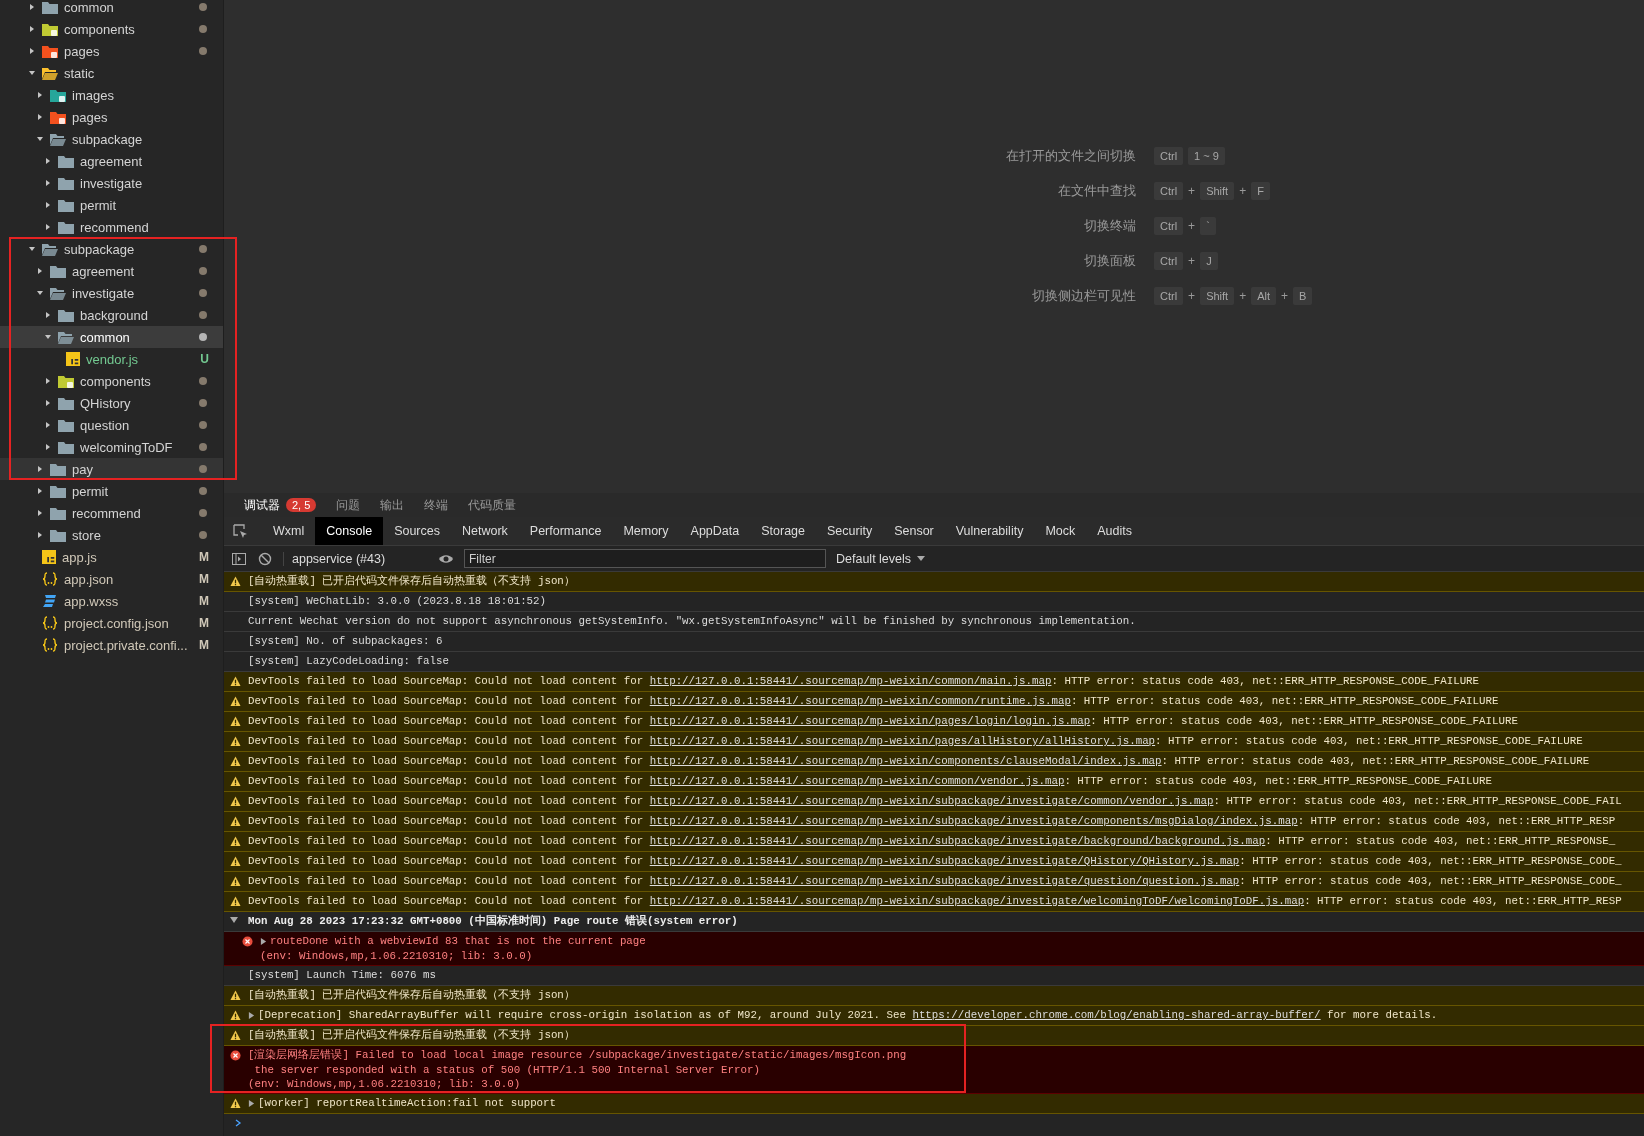 Image resolution: width=1644 pixels, height=1136 pixels. What do you see at coordinates (905, 761) in the screenshot?
I see `source-link: http://127.0.0.1:58441/.sourcemap/mp-weixin/components/clauseModal/index.js.map` at bounding box center [905, 761].